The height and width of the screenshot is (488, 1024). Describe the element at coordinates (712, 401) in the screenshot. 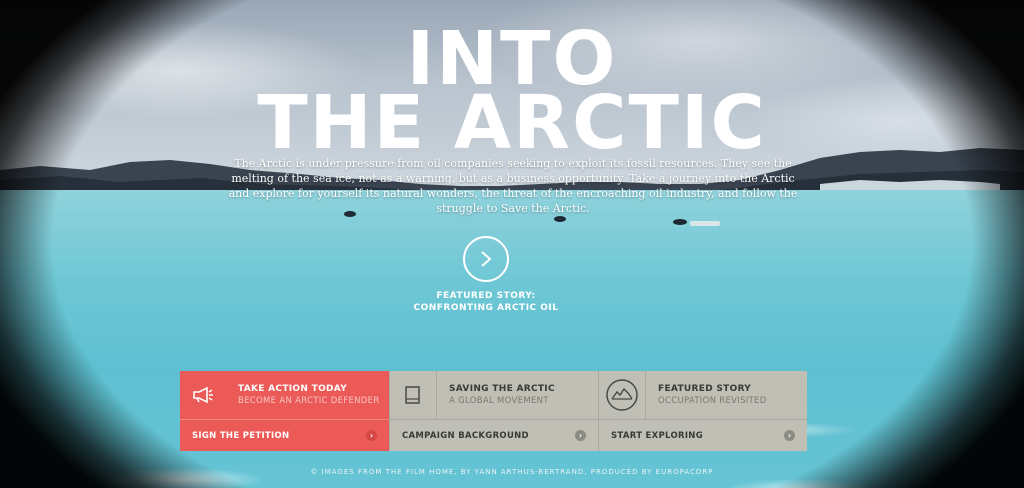

I see `panel-subheading: OCCUPATION REVISITED` at that location.